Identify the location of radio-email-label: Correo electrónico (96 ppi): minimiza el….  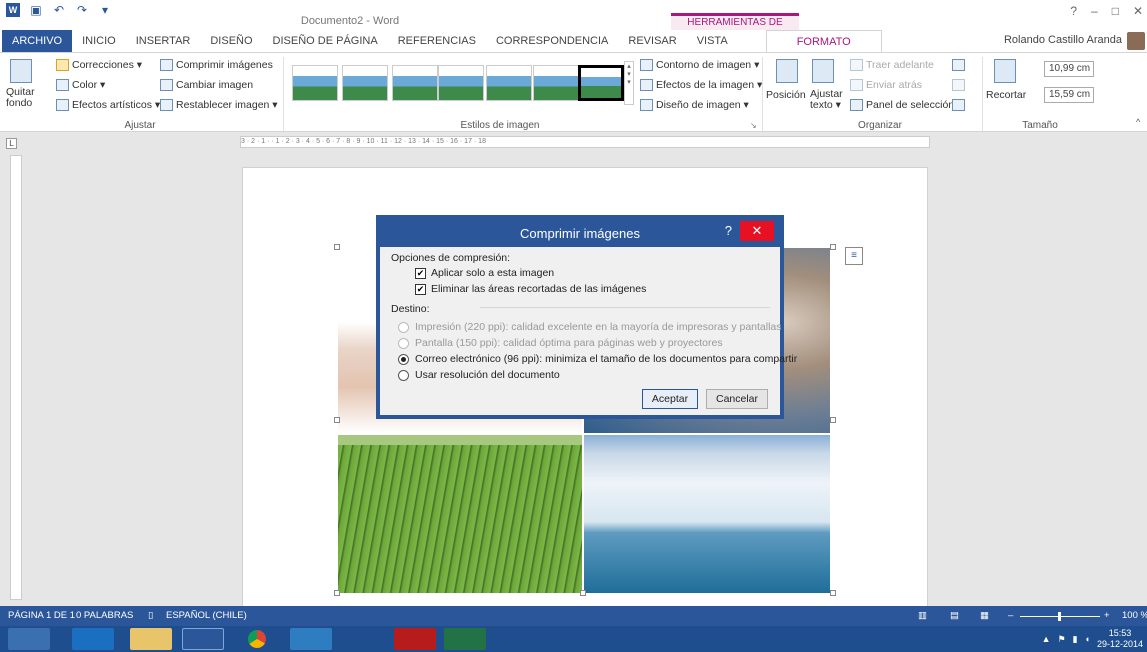
(606, 359).